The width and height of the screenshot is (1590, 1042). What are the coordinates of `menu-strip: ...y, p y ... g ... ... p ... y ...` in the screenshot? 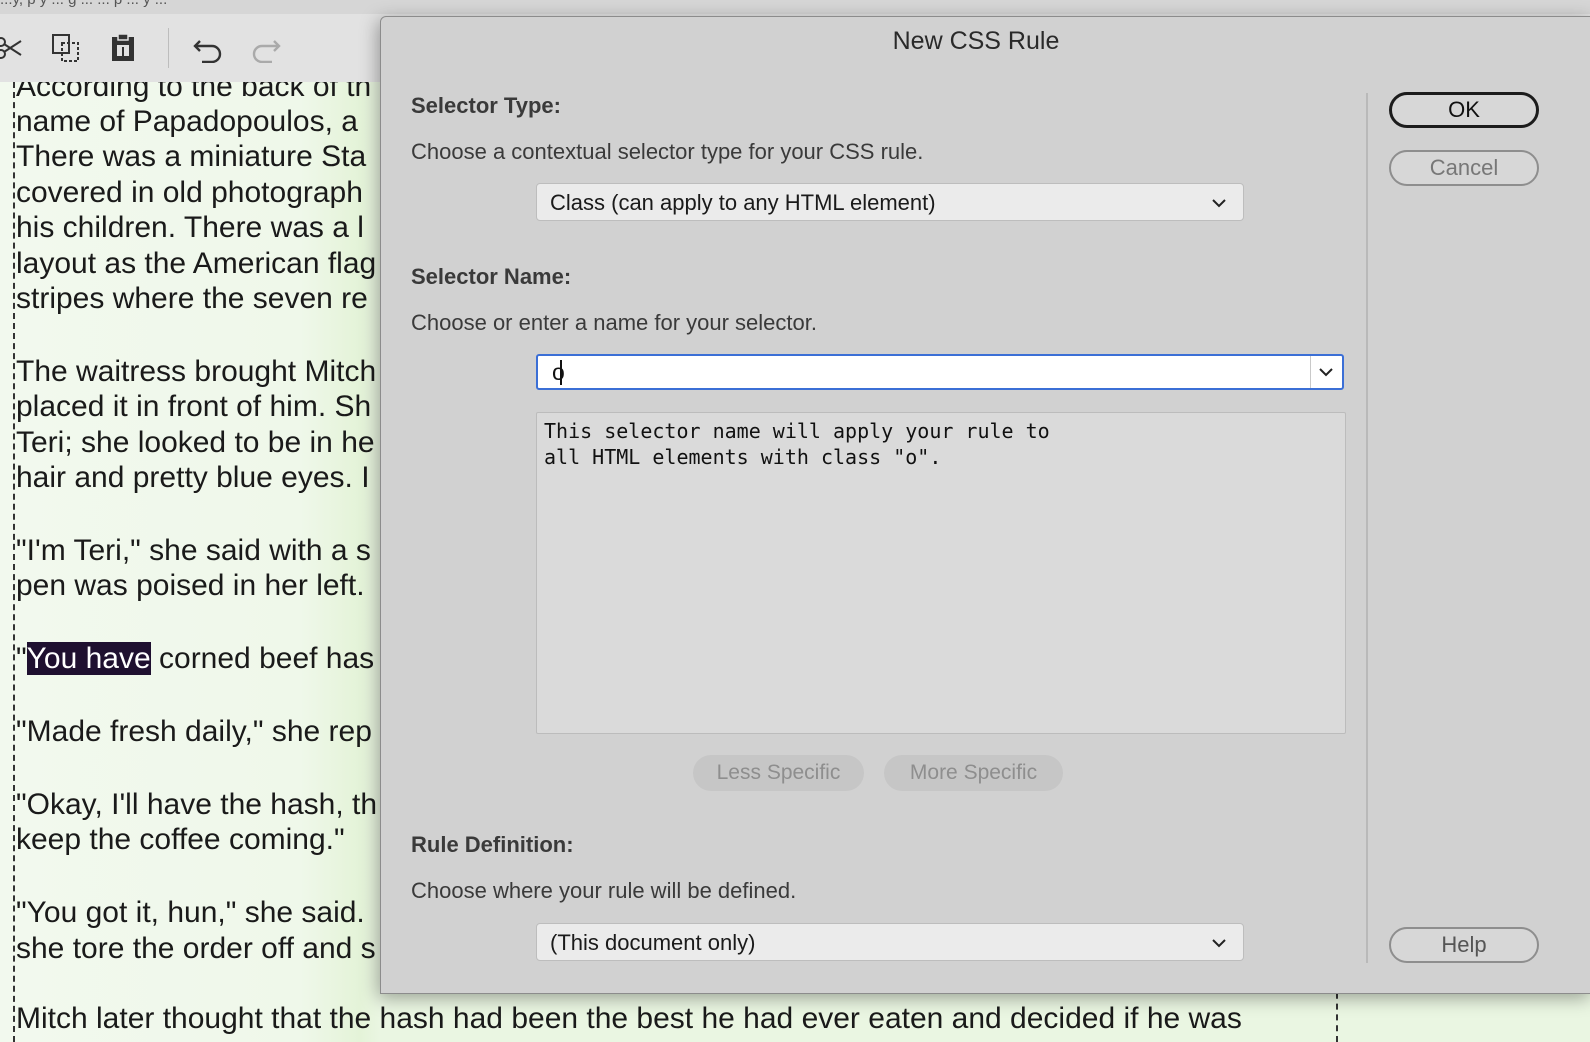 It's located at (795, 7).